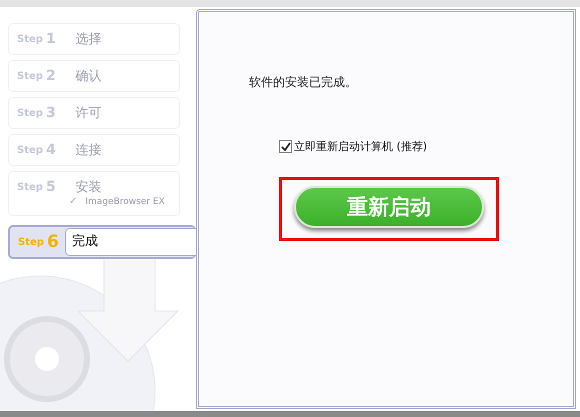  What do you see at coordinates (89, 39) in the screenshot?
I see `step-label: 选择` at bounding box center [89, 39].